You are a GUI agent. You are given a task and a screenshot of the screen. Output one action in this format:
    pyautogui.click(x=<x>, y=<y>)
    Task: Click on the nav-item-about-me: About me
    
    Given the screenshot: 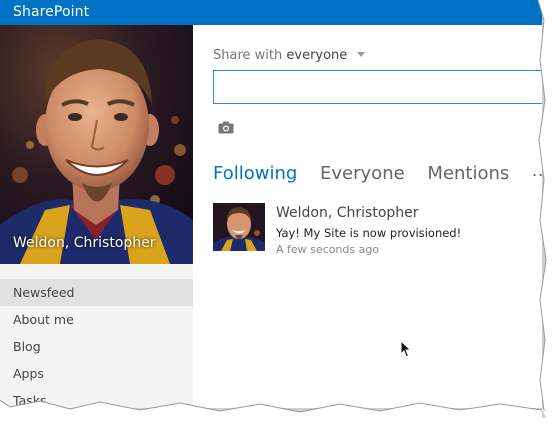 What is the action you would take?
    pyautogui.click(x=96, y=319)
    